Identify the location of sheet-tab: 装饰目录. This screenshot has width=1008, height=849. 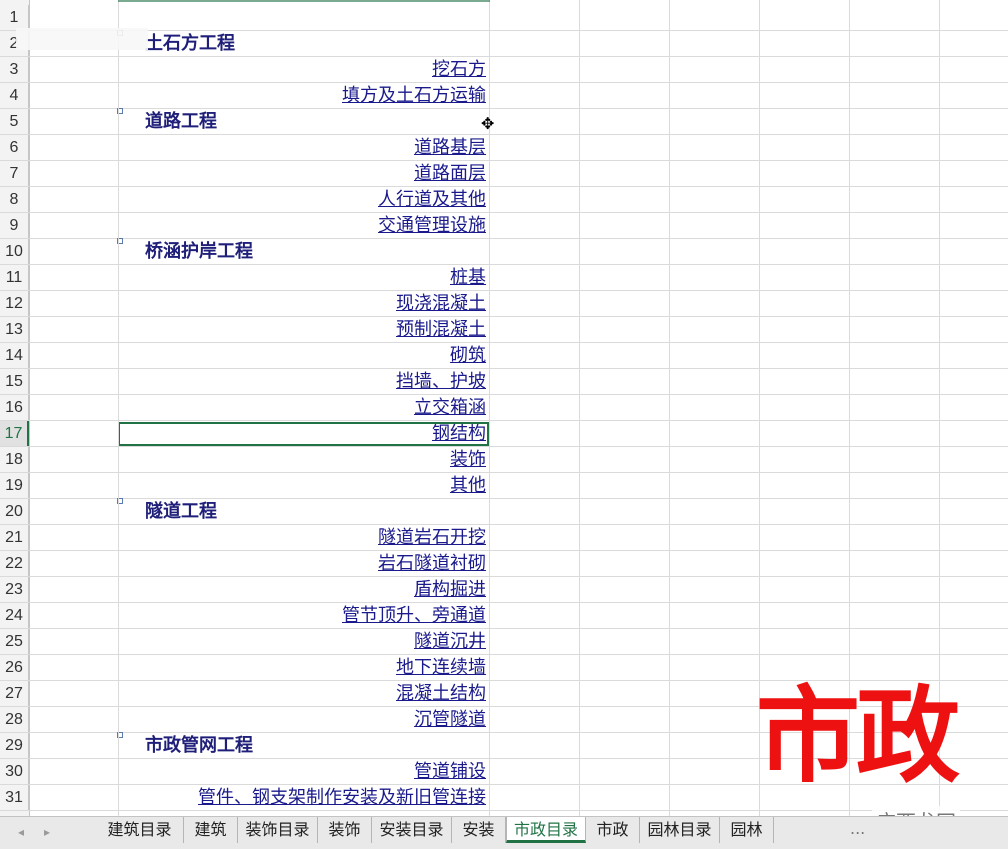
(278, 830).